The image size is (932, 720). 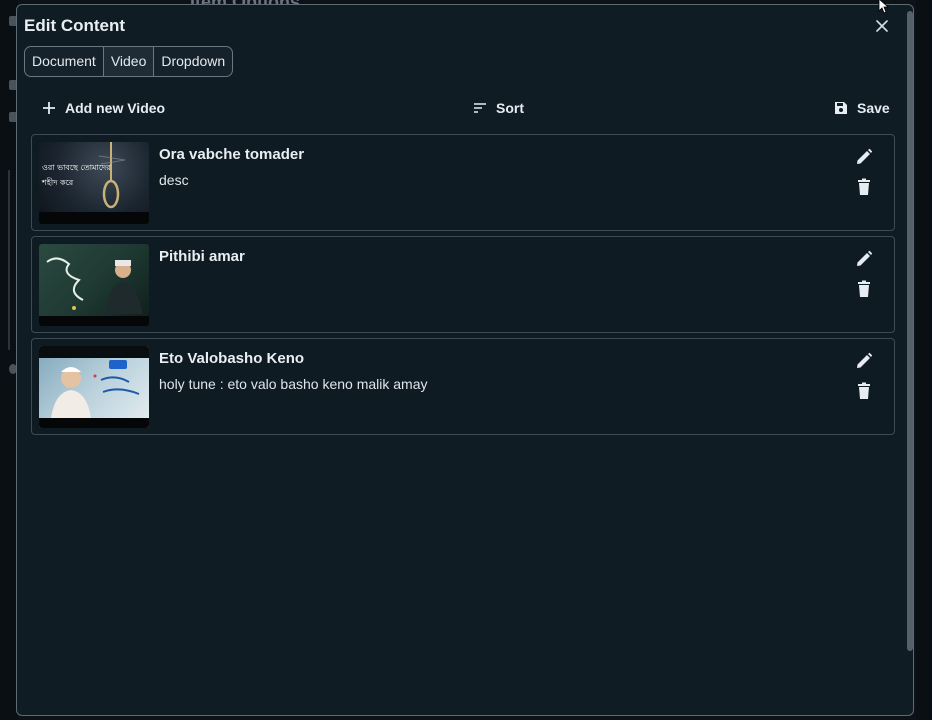 I want to click on portrait-illustration-icon, so click(x=94, y=291).